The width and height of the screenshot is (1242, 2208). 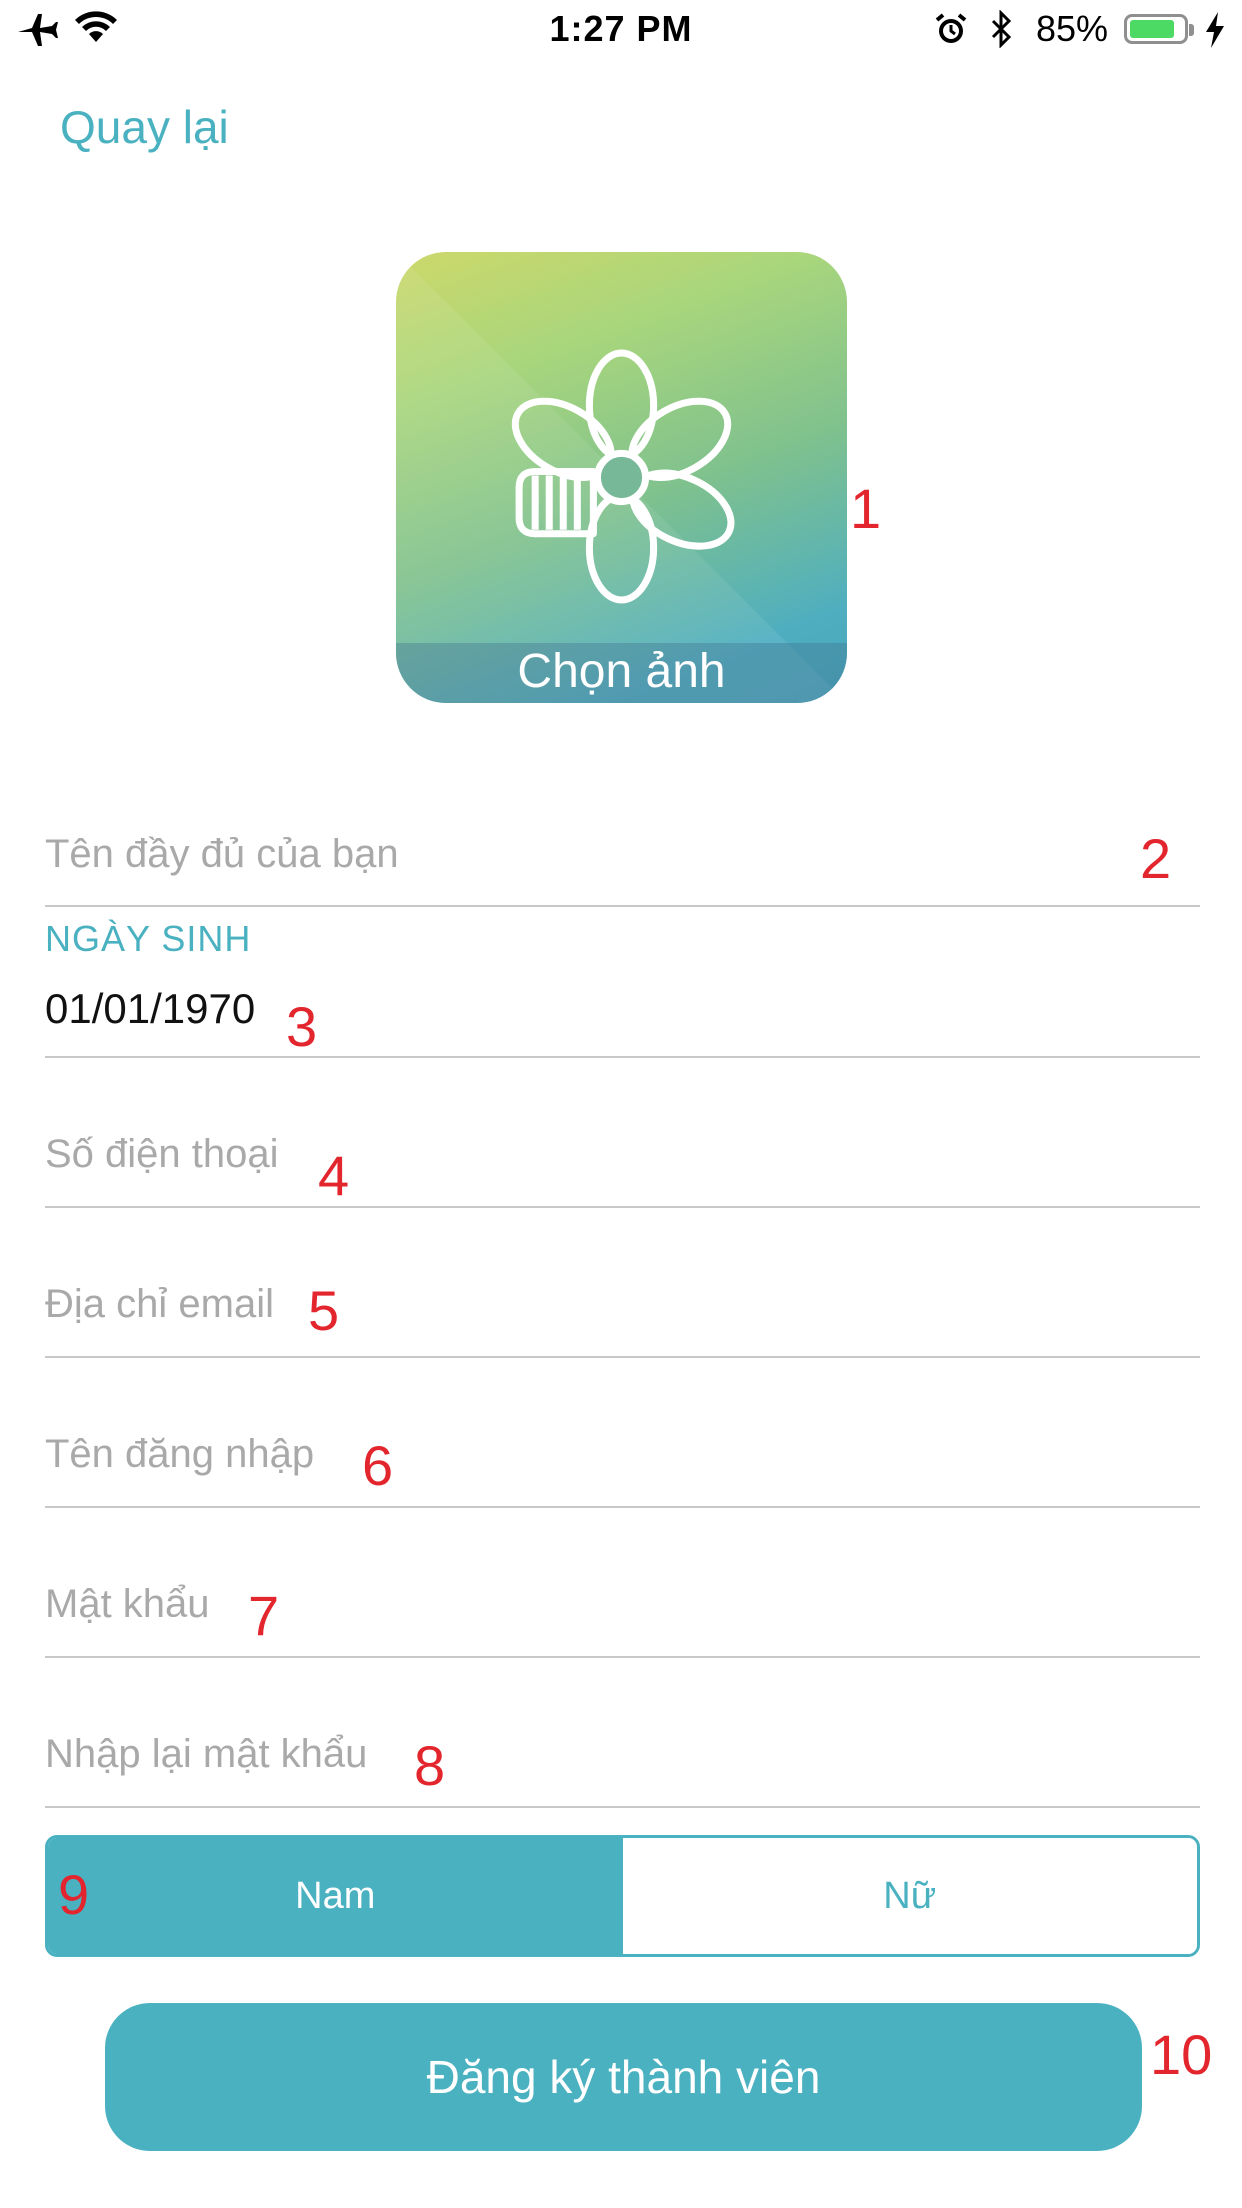 What do you see at coordinates (334, 1175) in the screenshot?
I see `annotation-4: 4` at bounding box center [334, 1175].